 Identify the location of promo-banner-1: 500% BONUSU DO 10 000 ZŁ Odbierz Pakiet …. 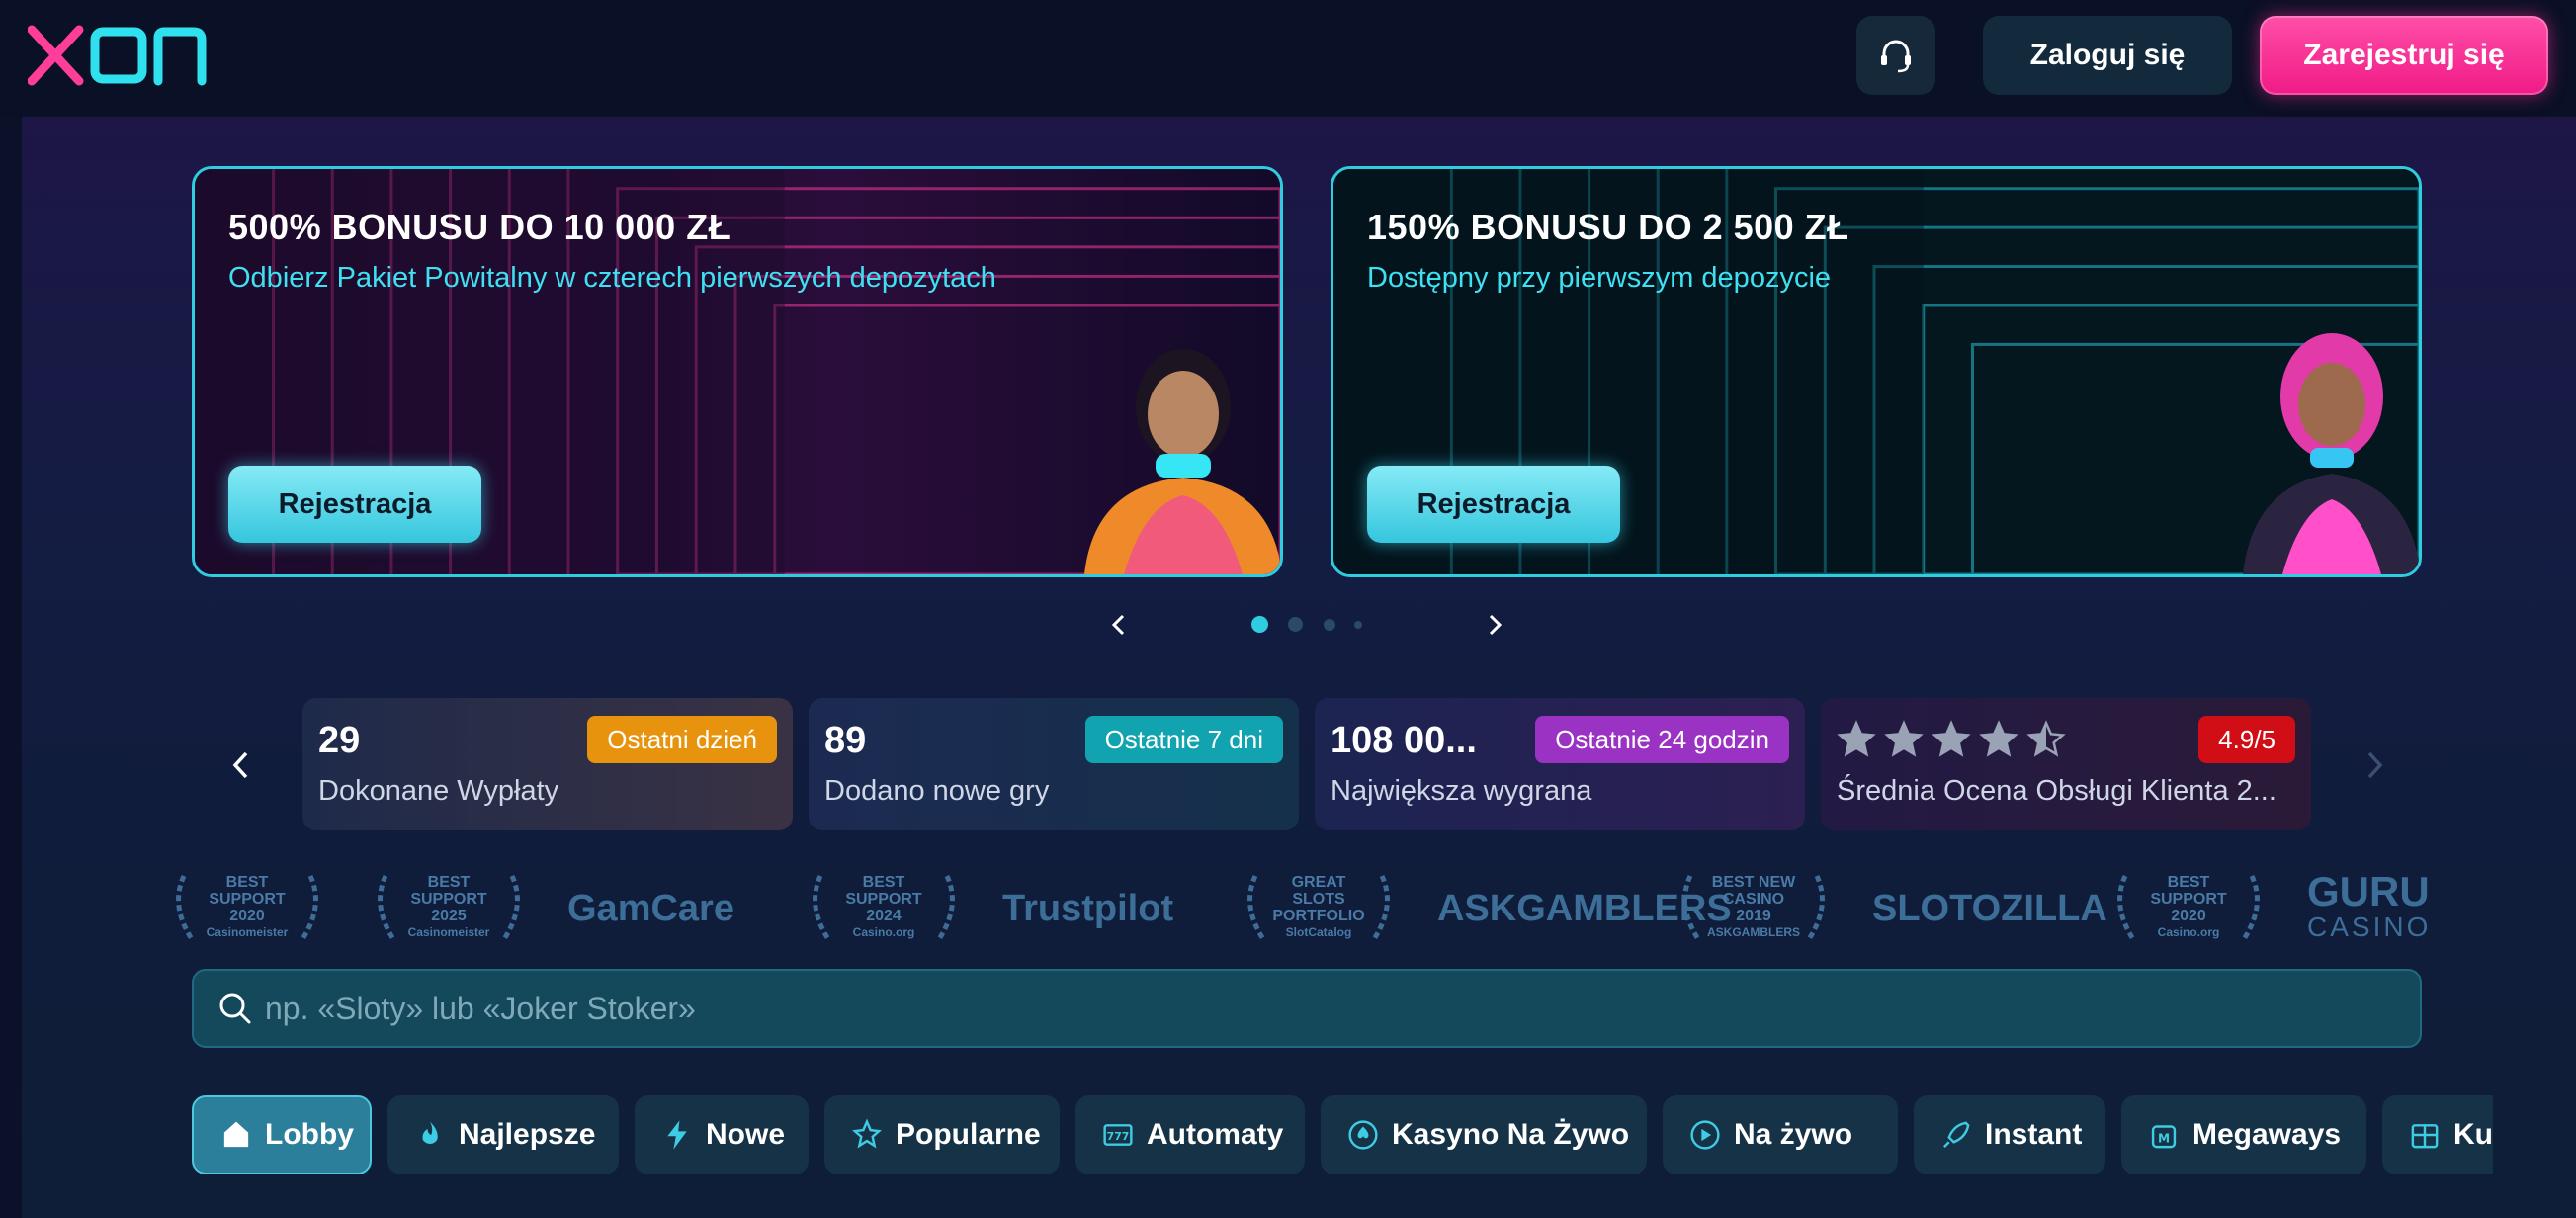
(737, 372).